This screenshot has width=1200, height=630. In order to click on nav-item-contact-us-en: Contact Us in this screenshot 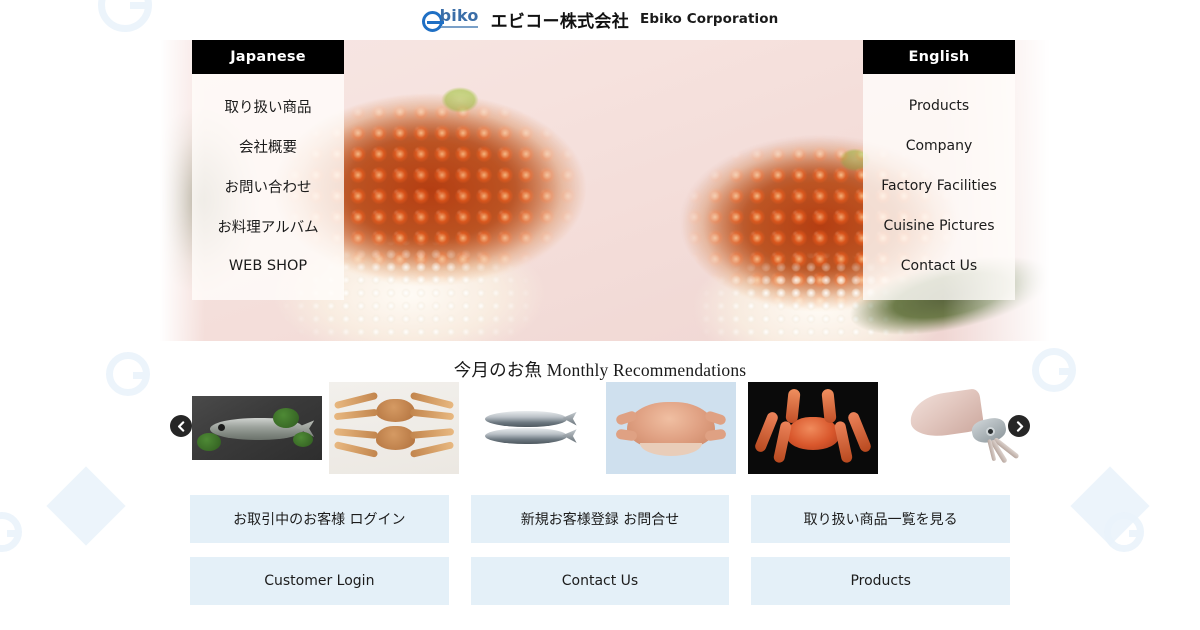, I will do `click(939, 266)`.